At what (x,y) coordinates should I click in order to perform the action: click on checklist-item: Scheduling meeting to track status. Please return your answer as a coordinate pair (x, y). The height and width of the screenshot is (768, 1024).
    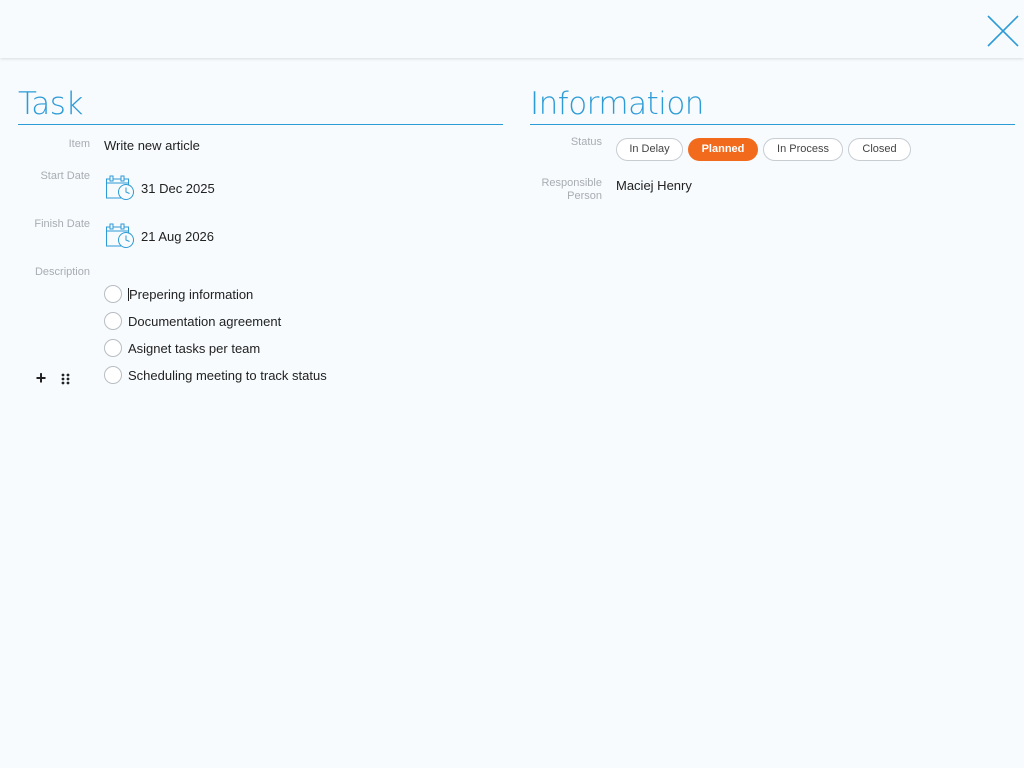
    Looking at the image, I should click on (215, 375).